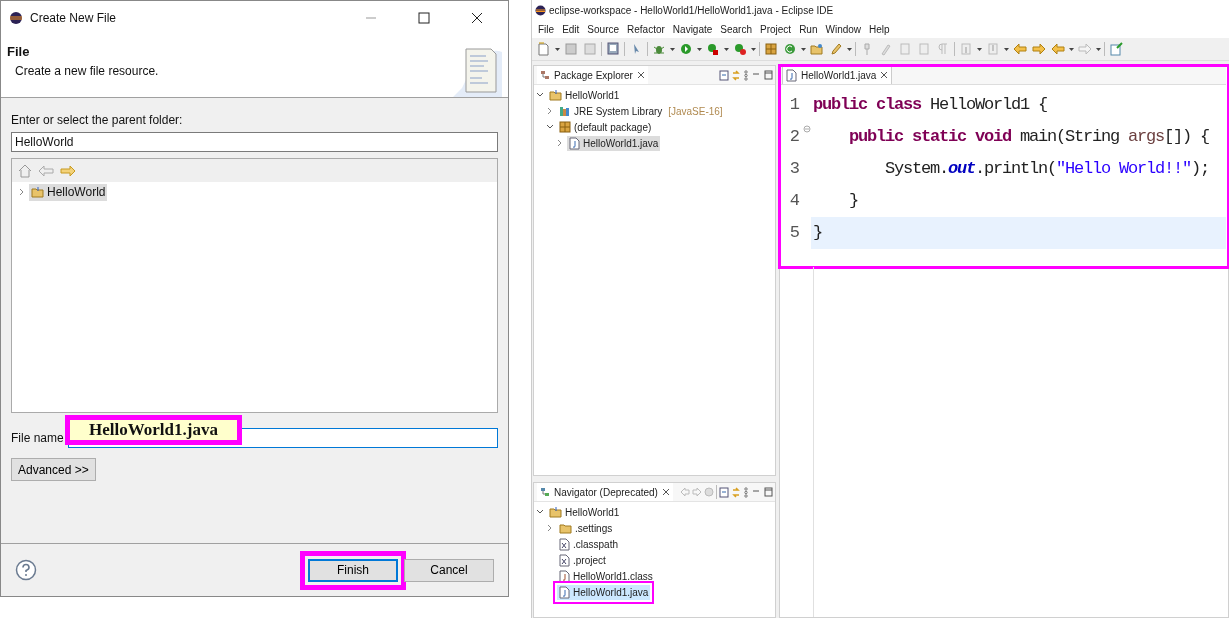 The width and height of the screenshot is (1229, 618). I want to click on menu-item: Window, so click(843, 29).